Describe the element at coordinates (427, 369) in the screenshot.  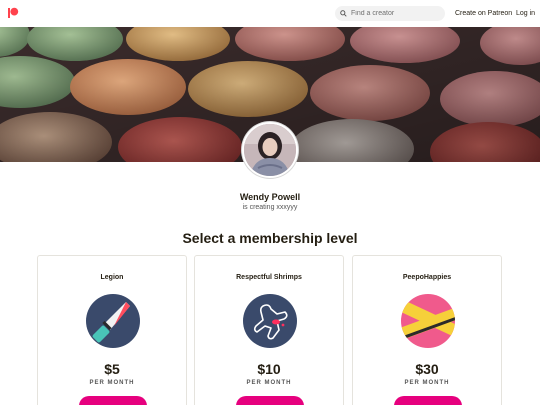
I see `tier-price: $30` at that location.